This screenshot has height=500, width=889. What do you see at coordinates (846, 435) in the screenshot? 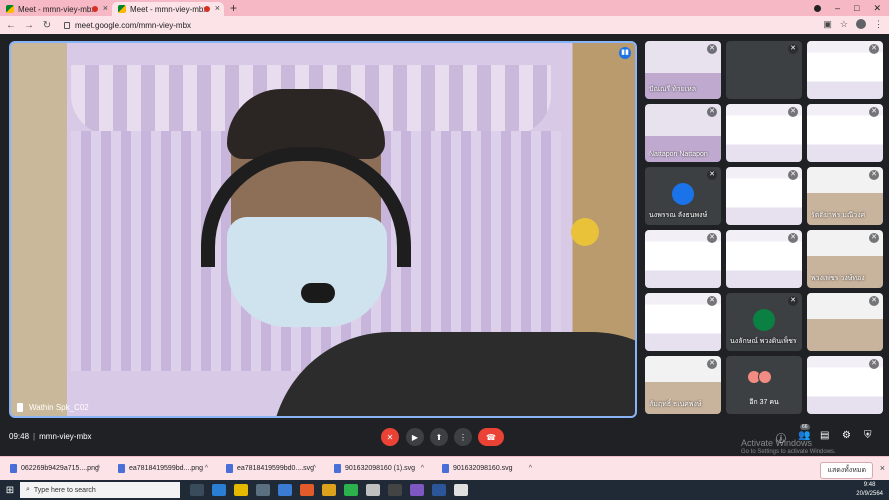
I see `activities-icon: ⚙` at bounding box center [846, 435].